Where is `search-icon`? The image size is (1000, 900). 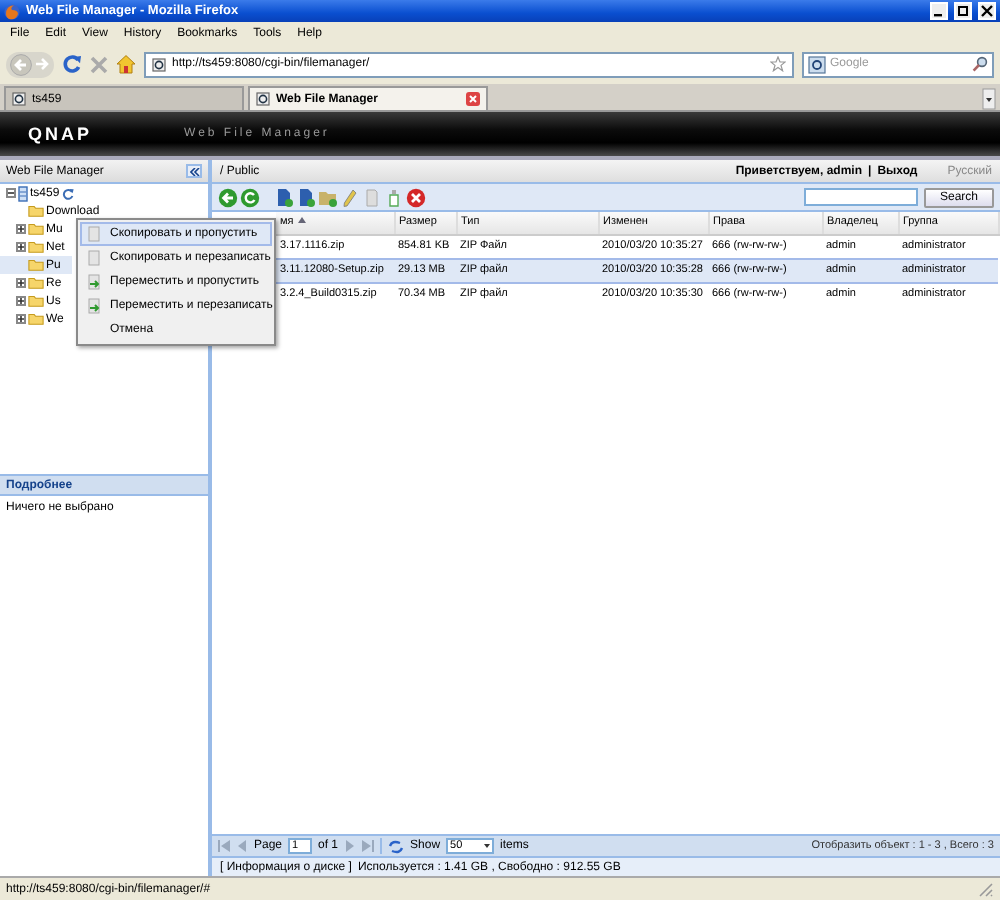
search-icon is located at coordinates (980, 64).